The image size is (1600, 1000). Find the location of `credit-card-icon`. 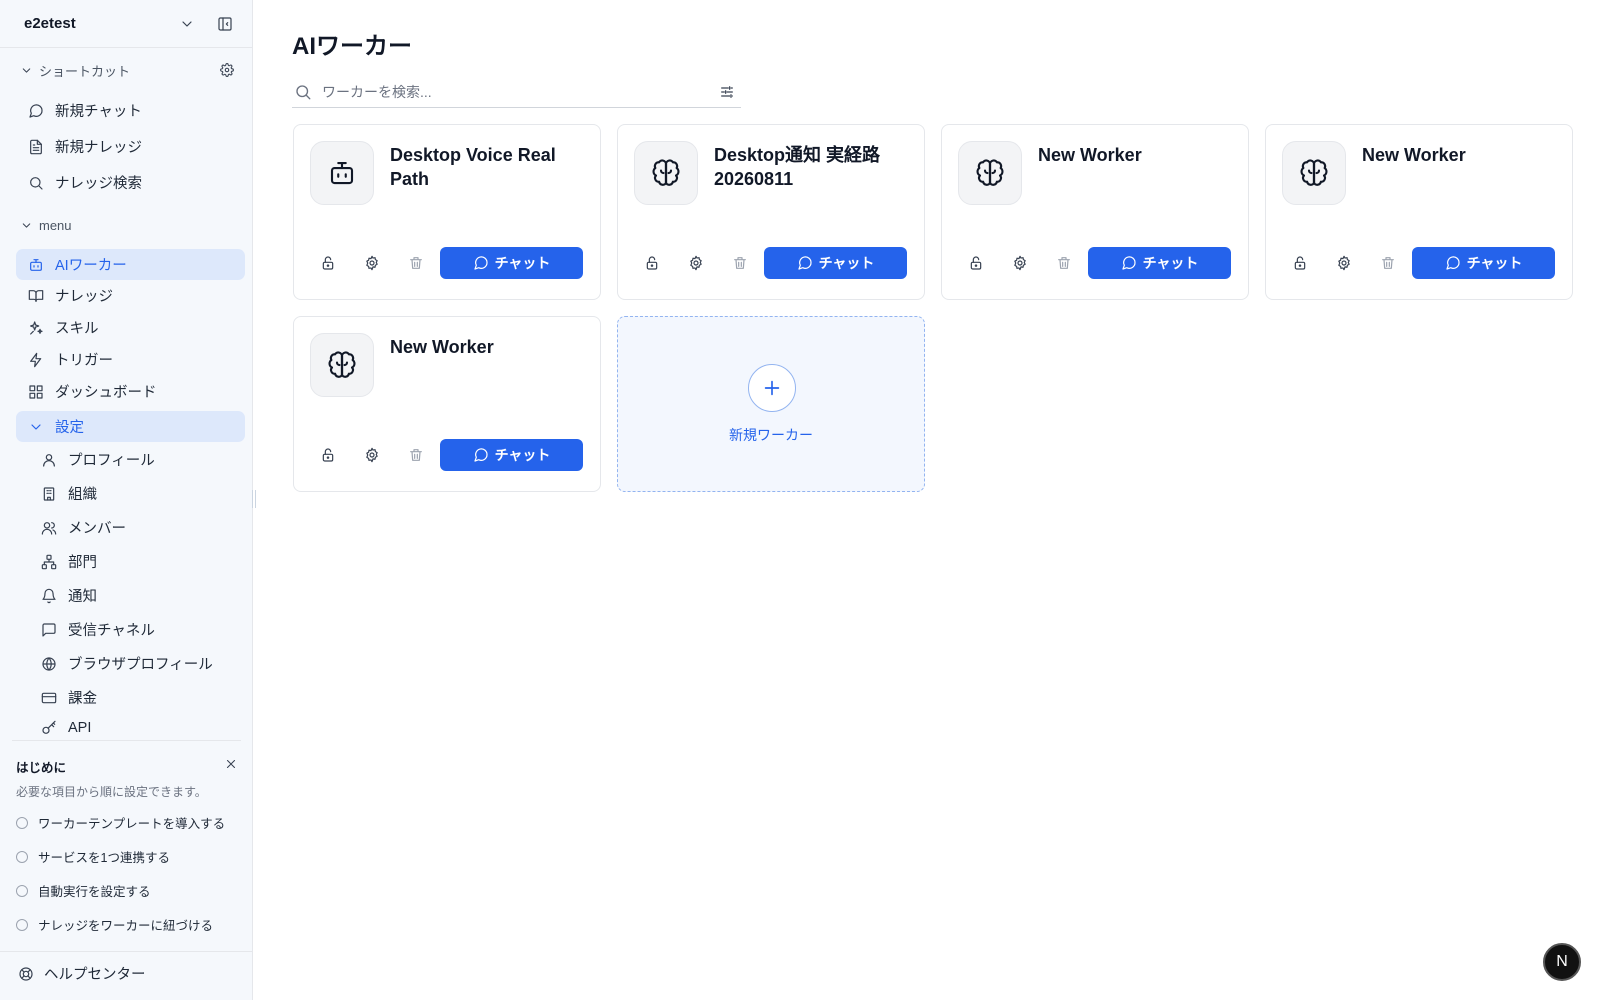

credit-card-icon is located at coordinates (49, 697).